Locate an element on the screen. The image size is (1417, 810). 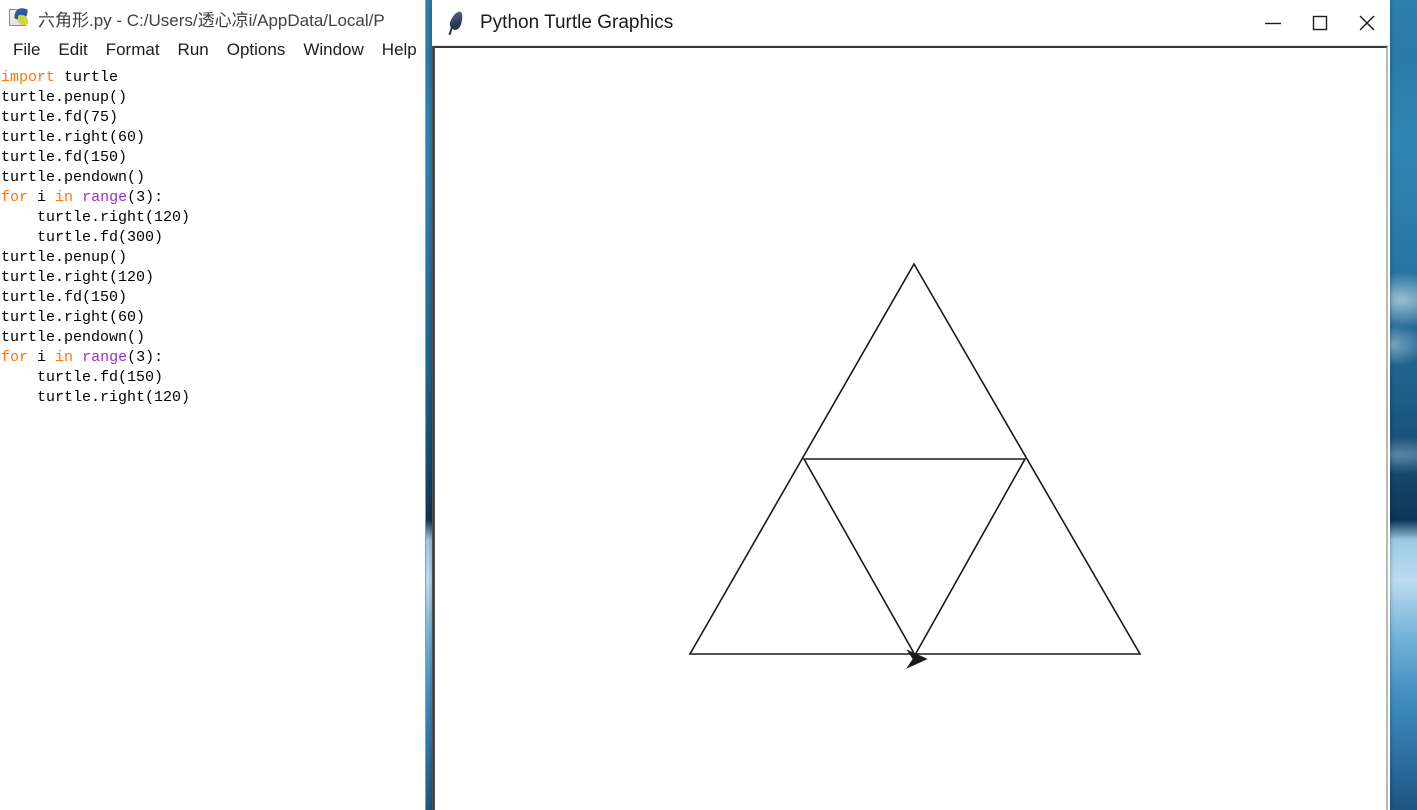
window-controls is located at coordinates (1319, 23).